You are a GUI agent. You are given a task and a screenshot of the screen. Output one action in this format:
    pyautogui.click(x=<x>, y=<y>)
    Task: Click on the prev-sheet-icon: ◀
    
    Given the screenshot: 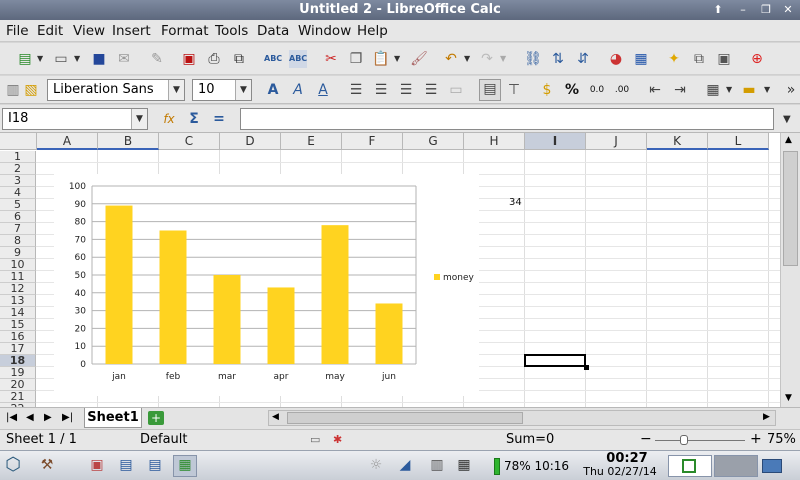 What is the action you would take?
    pyautogui.click(x=30, y=417)
    